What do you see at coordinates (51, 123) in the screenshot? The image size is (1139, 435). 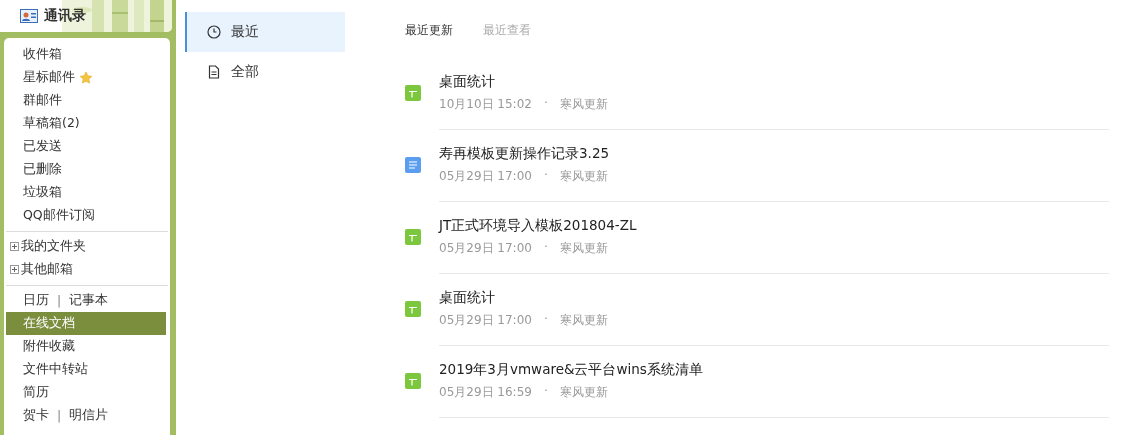 I see `folder-item: 草稿箱(2)` at bounding box center [51, 123].